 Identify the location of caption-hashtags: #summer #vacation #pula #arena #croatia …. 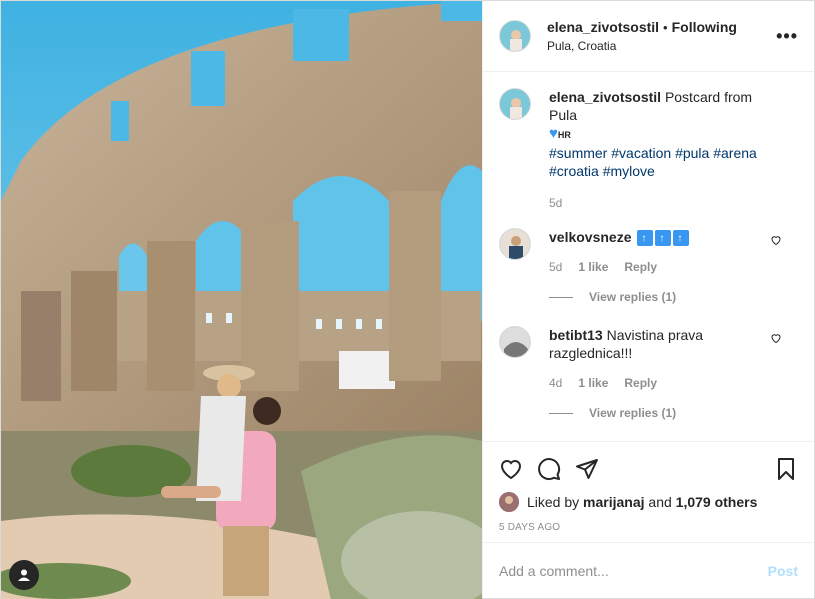
(659, 162).